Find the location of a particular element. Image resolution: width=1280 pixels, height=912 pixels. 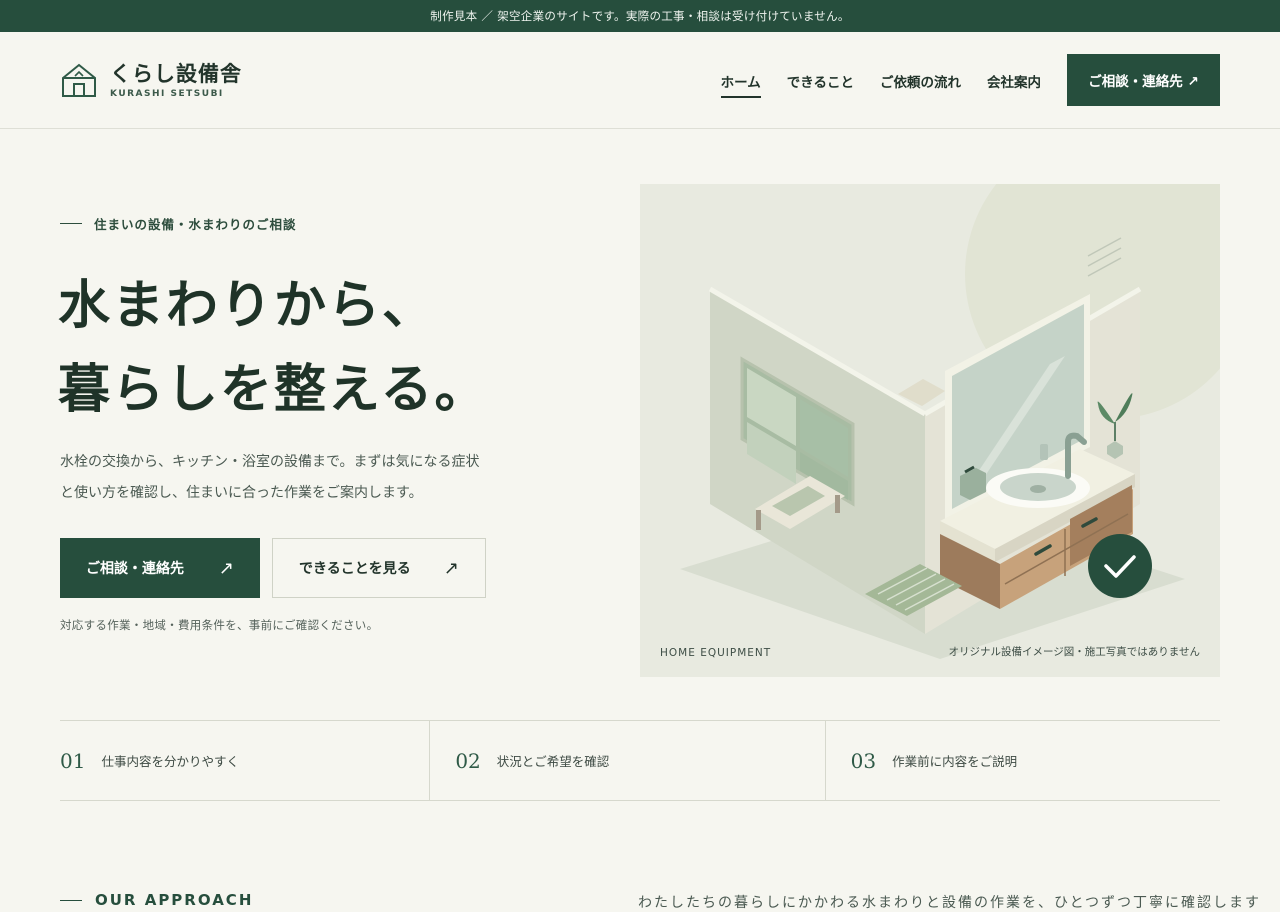

main-nav: ホーム できること ご依頼の流れ 会社案内 is located at coordinates (880, 80).